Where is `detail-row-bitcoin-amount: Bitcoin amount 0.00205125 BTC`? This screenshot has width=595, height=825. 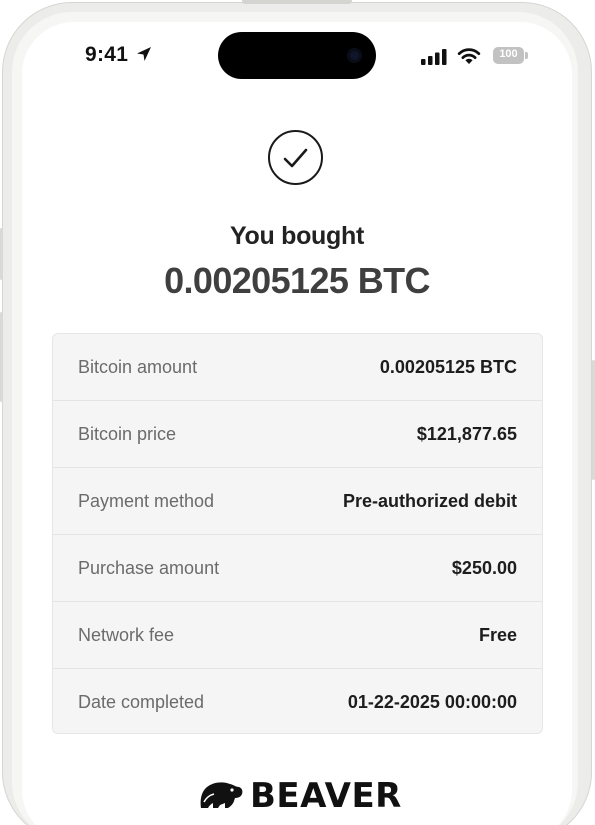 detail-row-bitcoin-amount: Bitcoin amount 0.00205125 BTC is located at coordinates (297, 367).